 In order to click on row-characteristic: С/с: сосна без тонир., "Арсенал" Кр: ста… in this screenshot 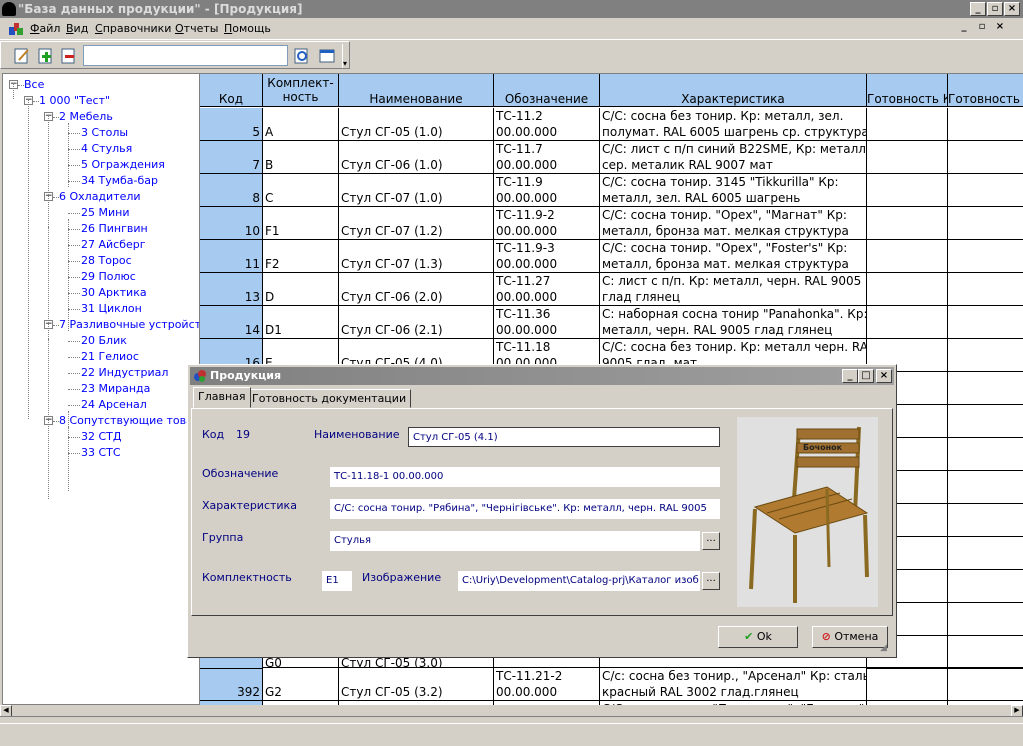, I will do `click(733, 684)`.